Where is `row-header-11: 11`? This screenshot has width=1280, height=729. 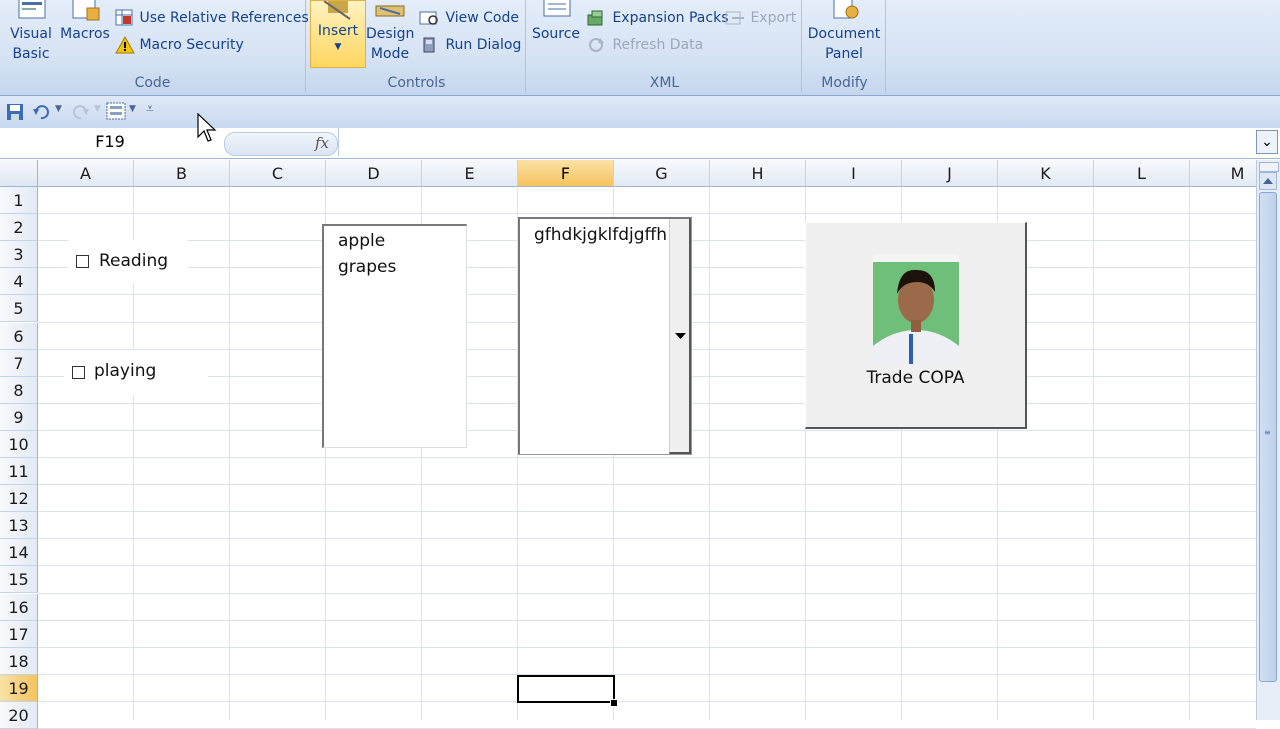 row-header-11: 11 is located at coordinates (19, 472).